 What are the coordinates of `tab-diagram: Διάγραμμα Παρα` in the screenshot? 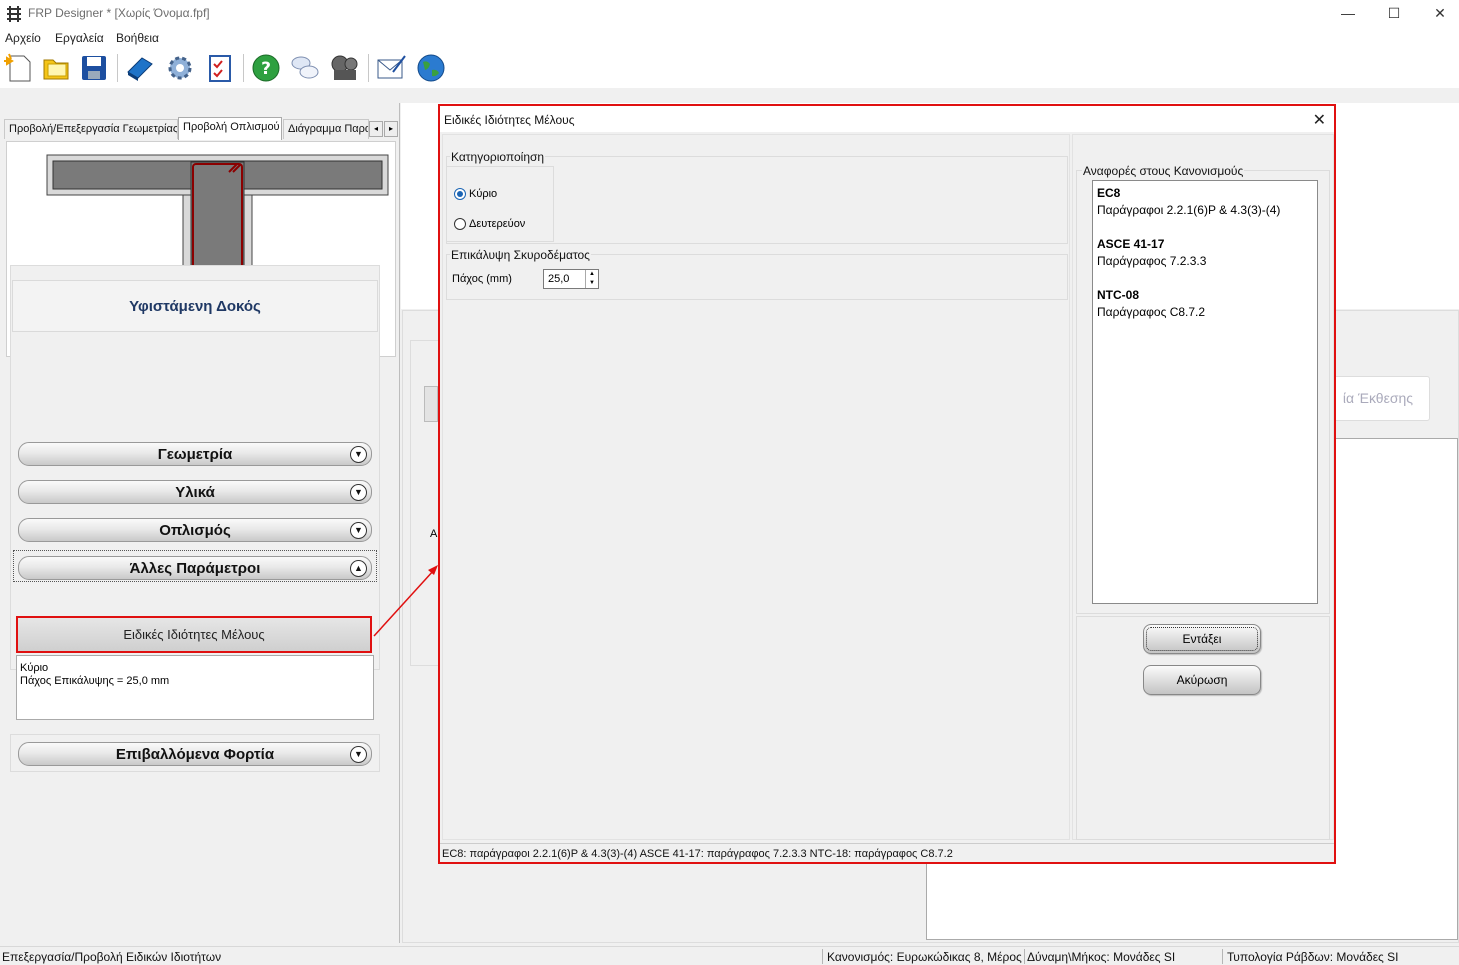 It's located at (326, 129).